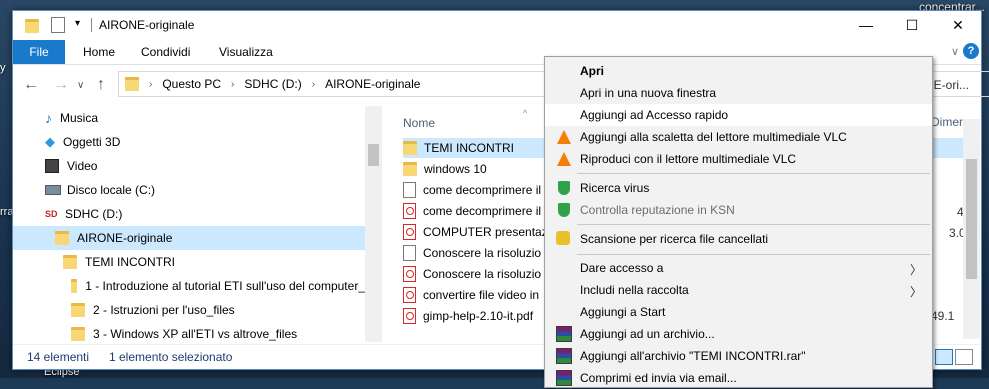  What do you see at coordinates (125, 238) in the screenshot?
I see `nav-item-label: AIRONE-originale` at bounding box center [125, 238].